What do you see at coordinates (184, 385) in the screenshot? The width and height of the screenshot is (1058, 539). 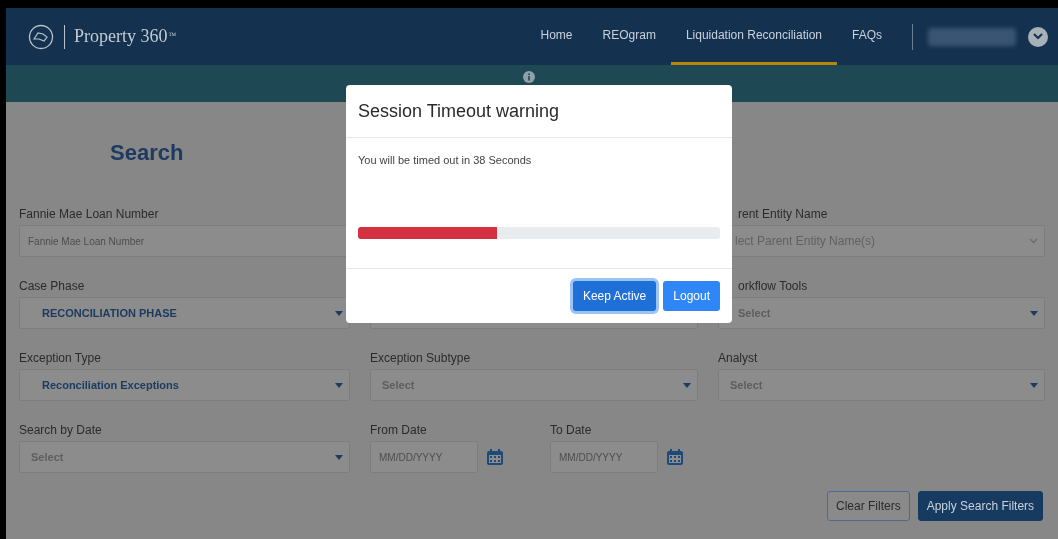 I see `select-dropdown: Reconciliation Exceptions` at bounding box center [184, 385].